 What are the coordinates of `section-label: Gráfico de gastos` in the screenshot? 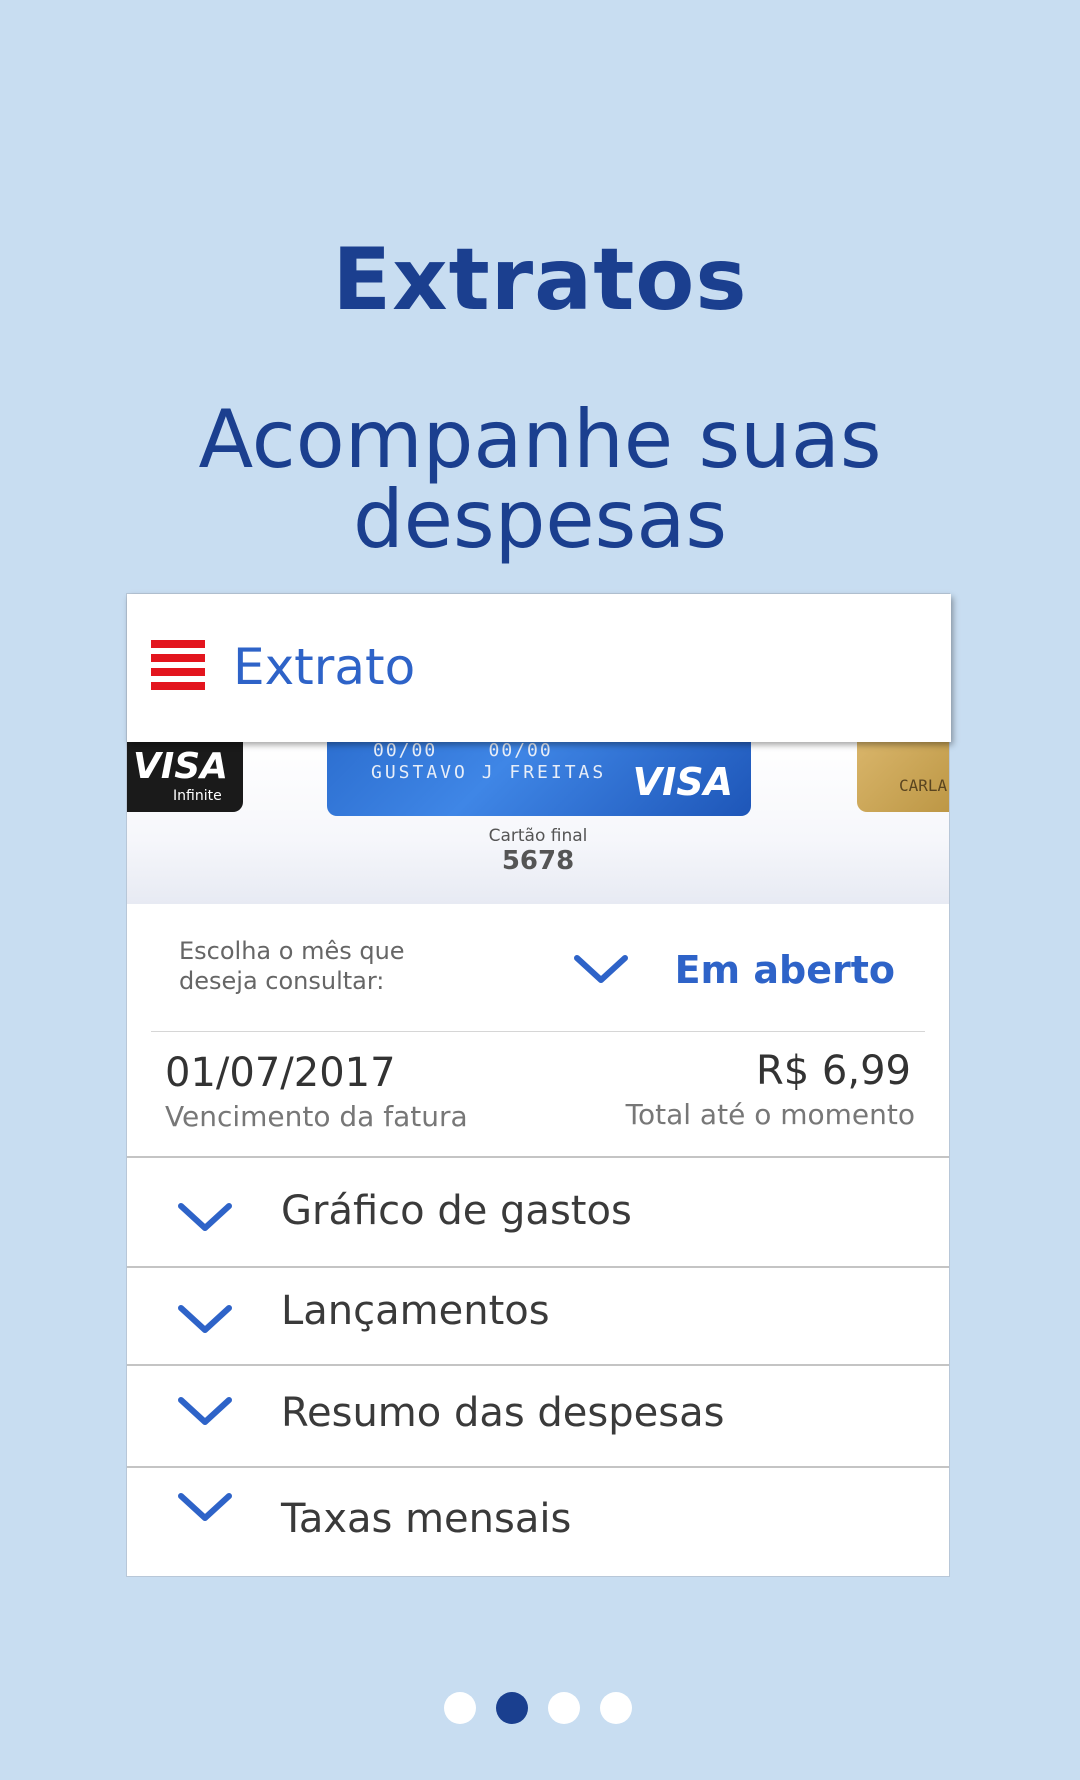 It's located at (456, 1211).